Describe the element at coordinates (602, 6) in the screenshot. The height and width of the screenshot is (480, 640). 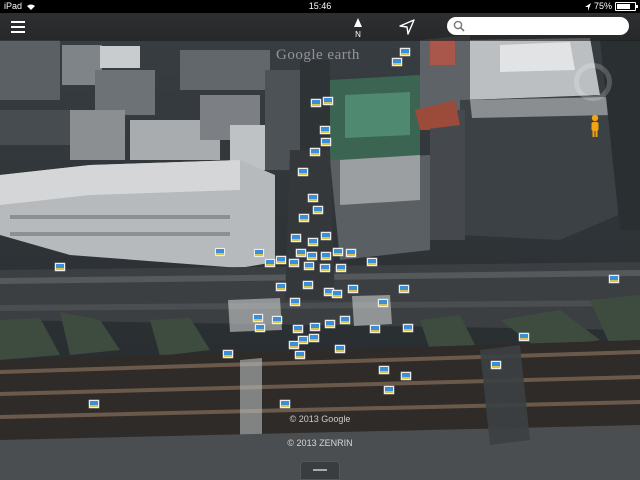
I see `battery-percent: 75%` at that location.